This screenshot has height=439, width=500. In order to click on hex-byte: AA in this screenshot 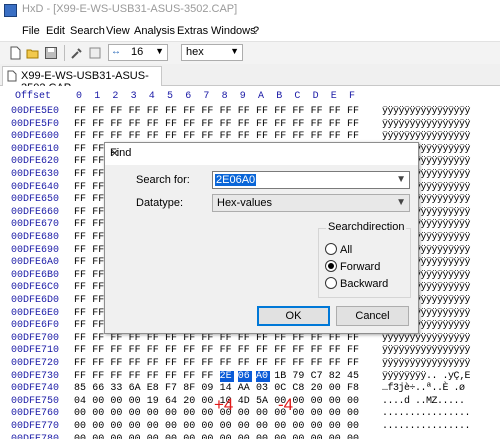, I will do `click(245, 388)`.